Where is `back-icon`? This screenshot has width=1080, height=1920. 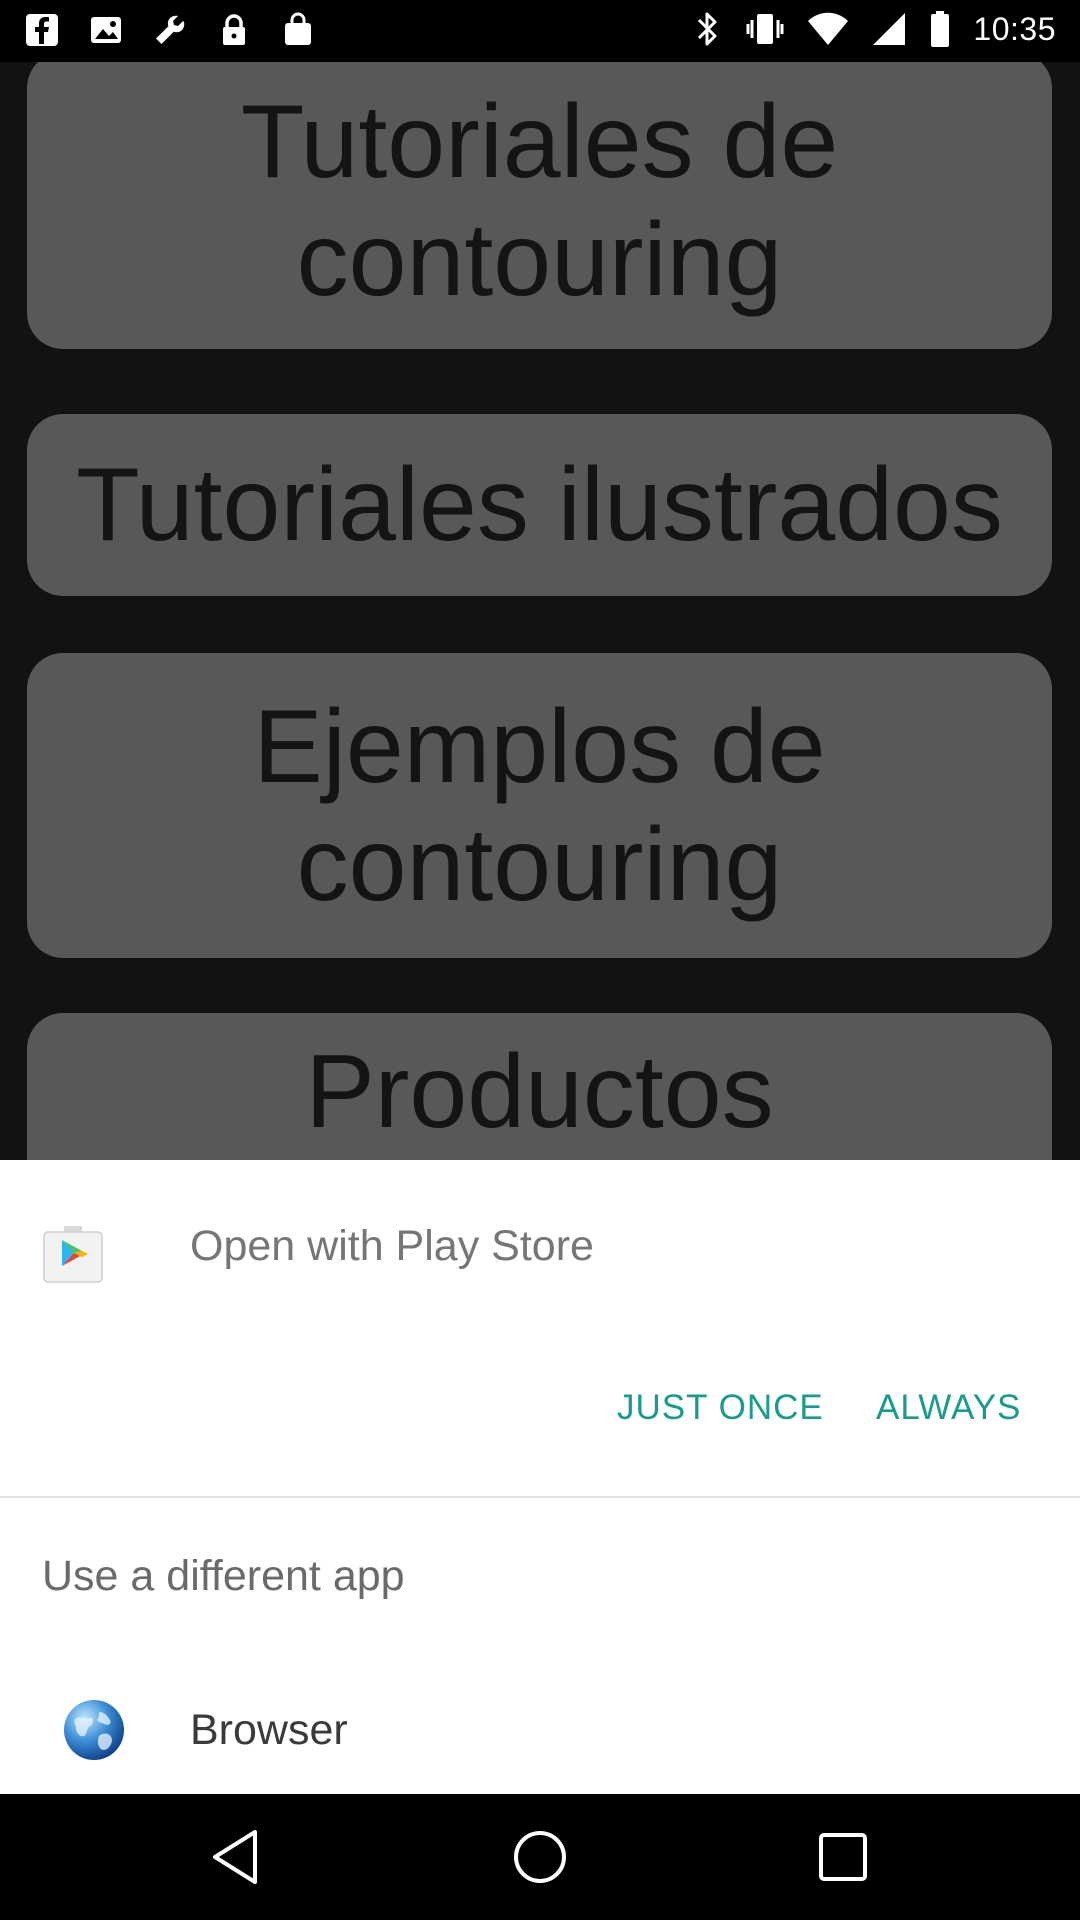 back-icon is located at coordinates (238, 1857).